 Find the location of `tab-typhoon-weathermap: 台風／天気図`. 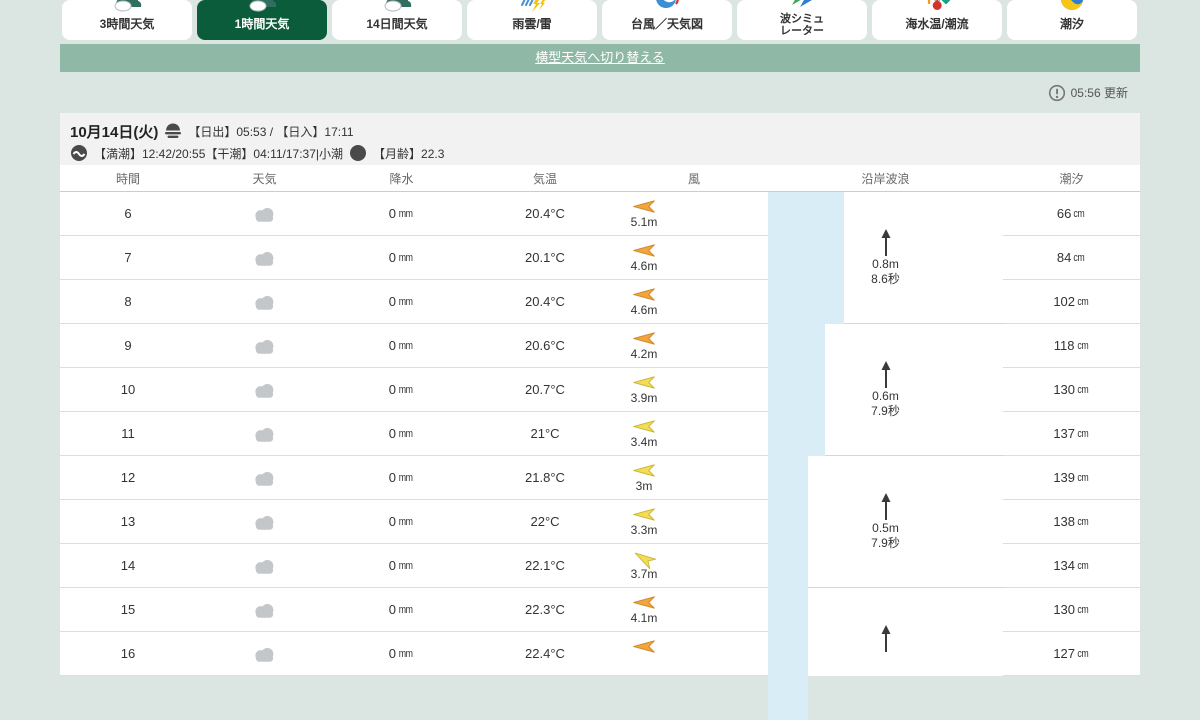

tab-typhoon-weathermap: 台風／天気図 is located at coordinates (667, 20).